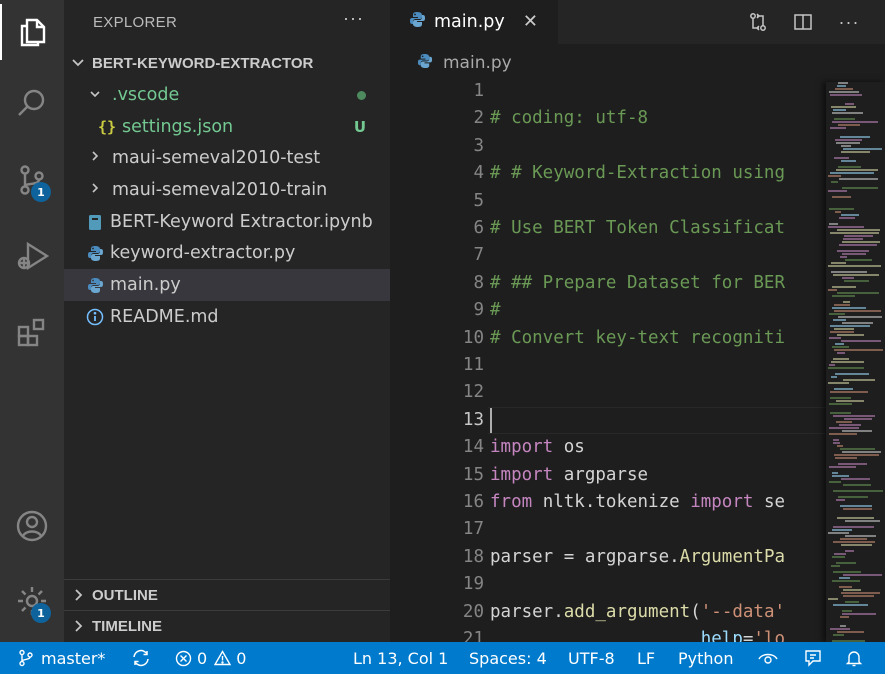 Image resolution: width=885 pixels, height=674 pixels. What do you see at coordinates (478, 91) in the screenshot?
I see `line-number: 1` at bounding box center [478, 91].